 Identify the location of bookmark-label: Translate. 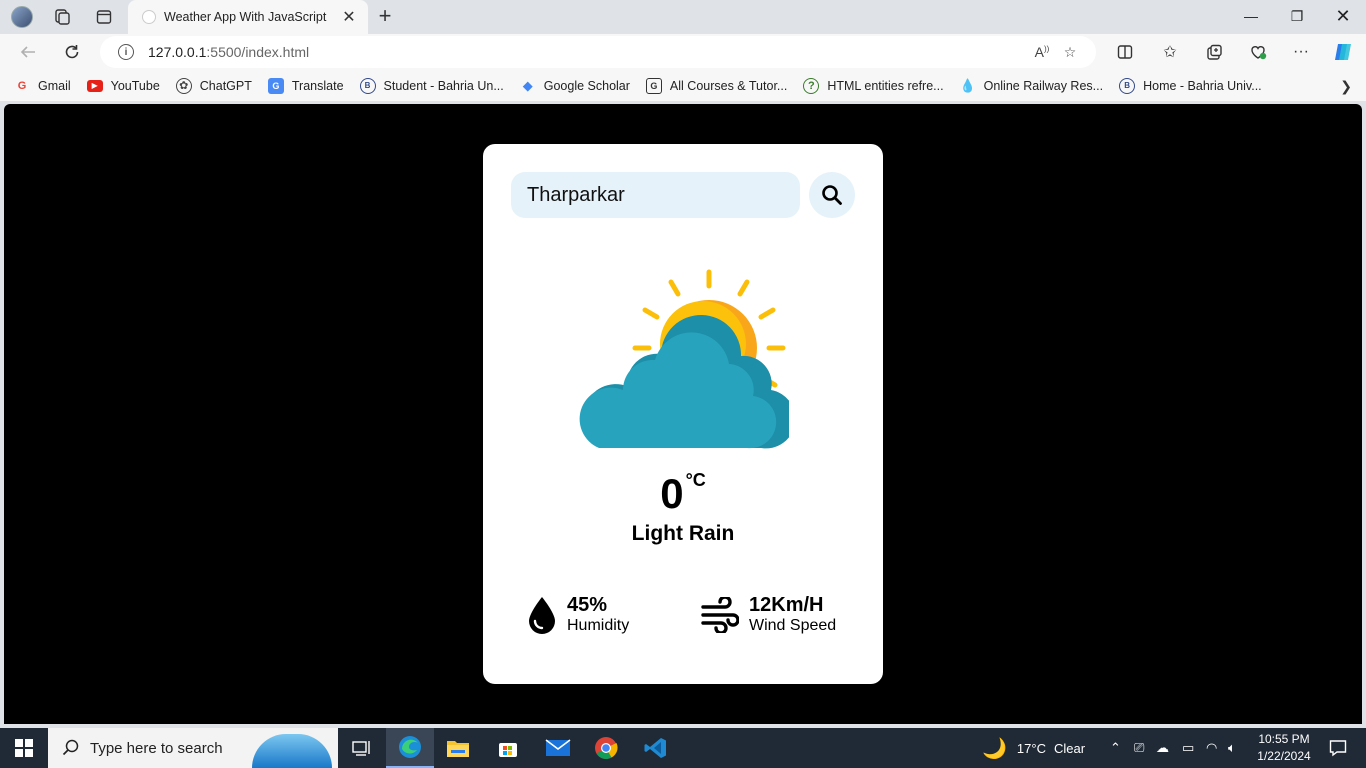
(317, 85).